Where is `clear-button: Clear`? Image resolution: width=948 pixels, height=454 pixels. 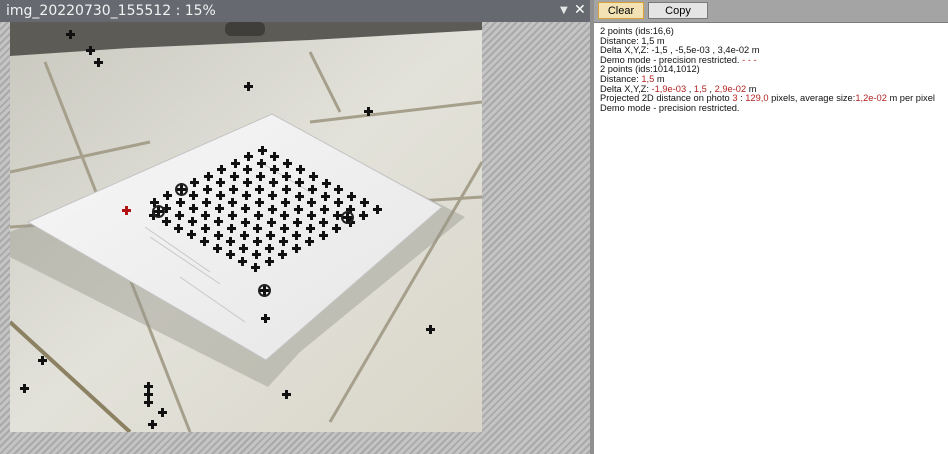 clear-button: Clear is located at coordinates (621, 10).